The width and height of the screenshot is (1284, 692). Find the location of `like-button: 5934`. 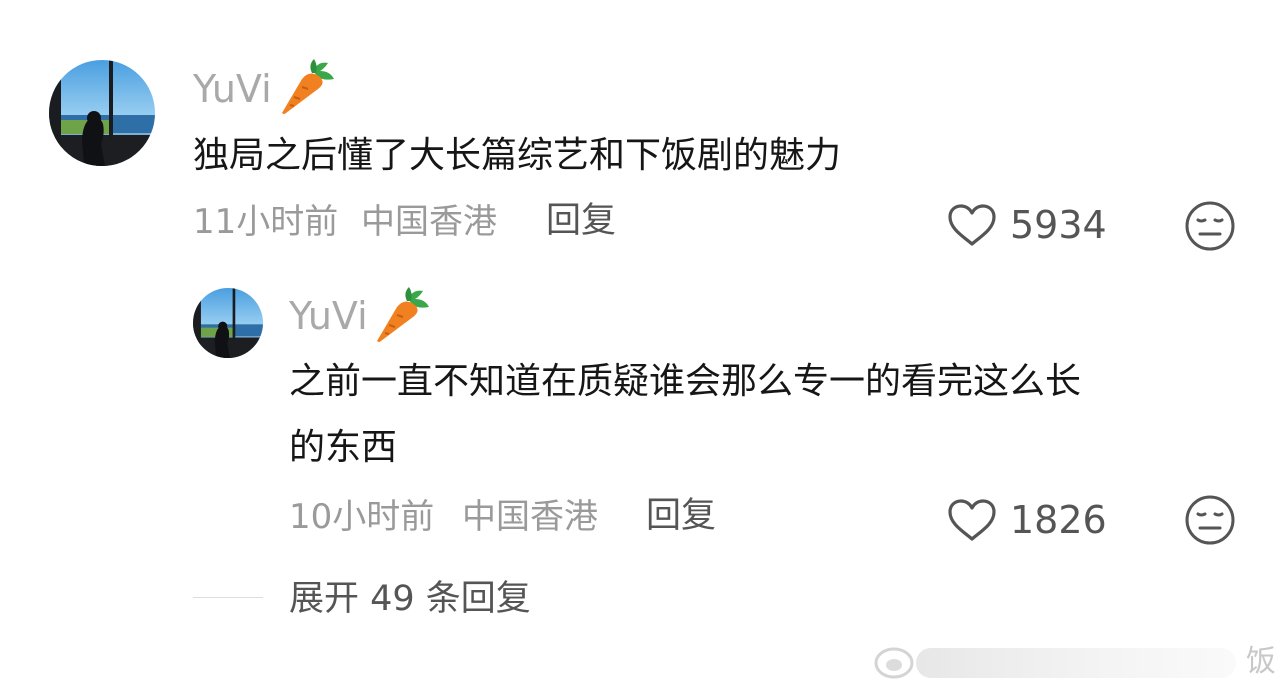

like-button: 5934 is located at coordinates (1026, 225).